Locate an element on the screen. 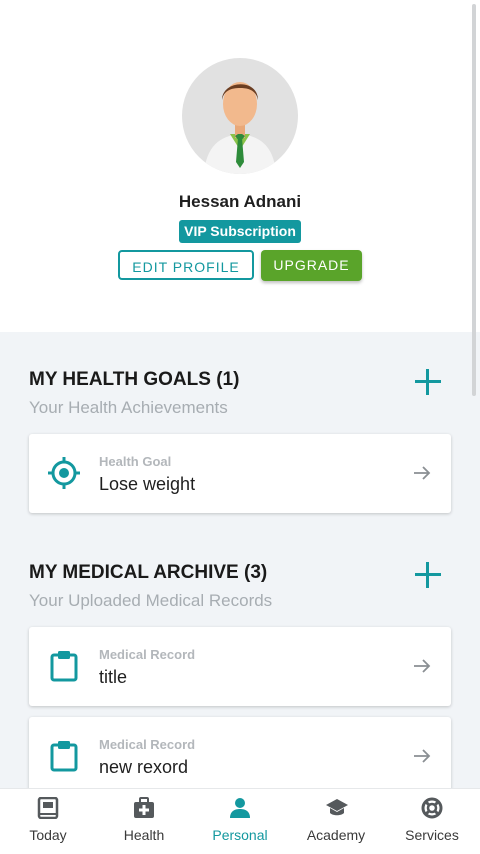 This screenshot has height=854, width=480. bottom-nav: Today Health Personal Academy Services is located at coordinates (240, 821).